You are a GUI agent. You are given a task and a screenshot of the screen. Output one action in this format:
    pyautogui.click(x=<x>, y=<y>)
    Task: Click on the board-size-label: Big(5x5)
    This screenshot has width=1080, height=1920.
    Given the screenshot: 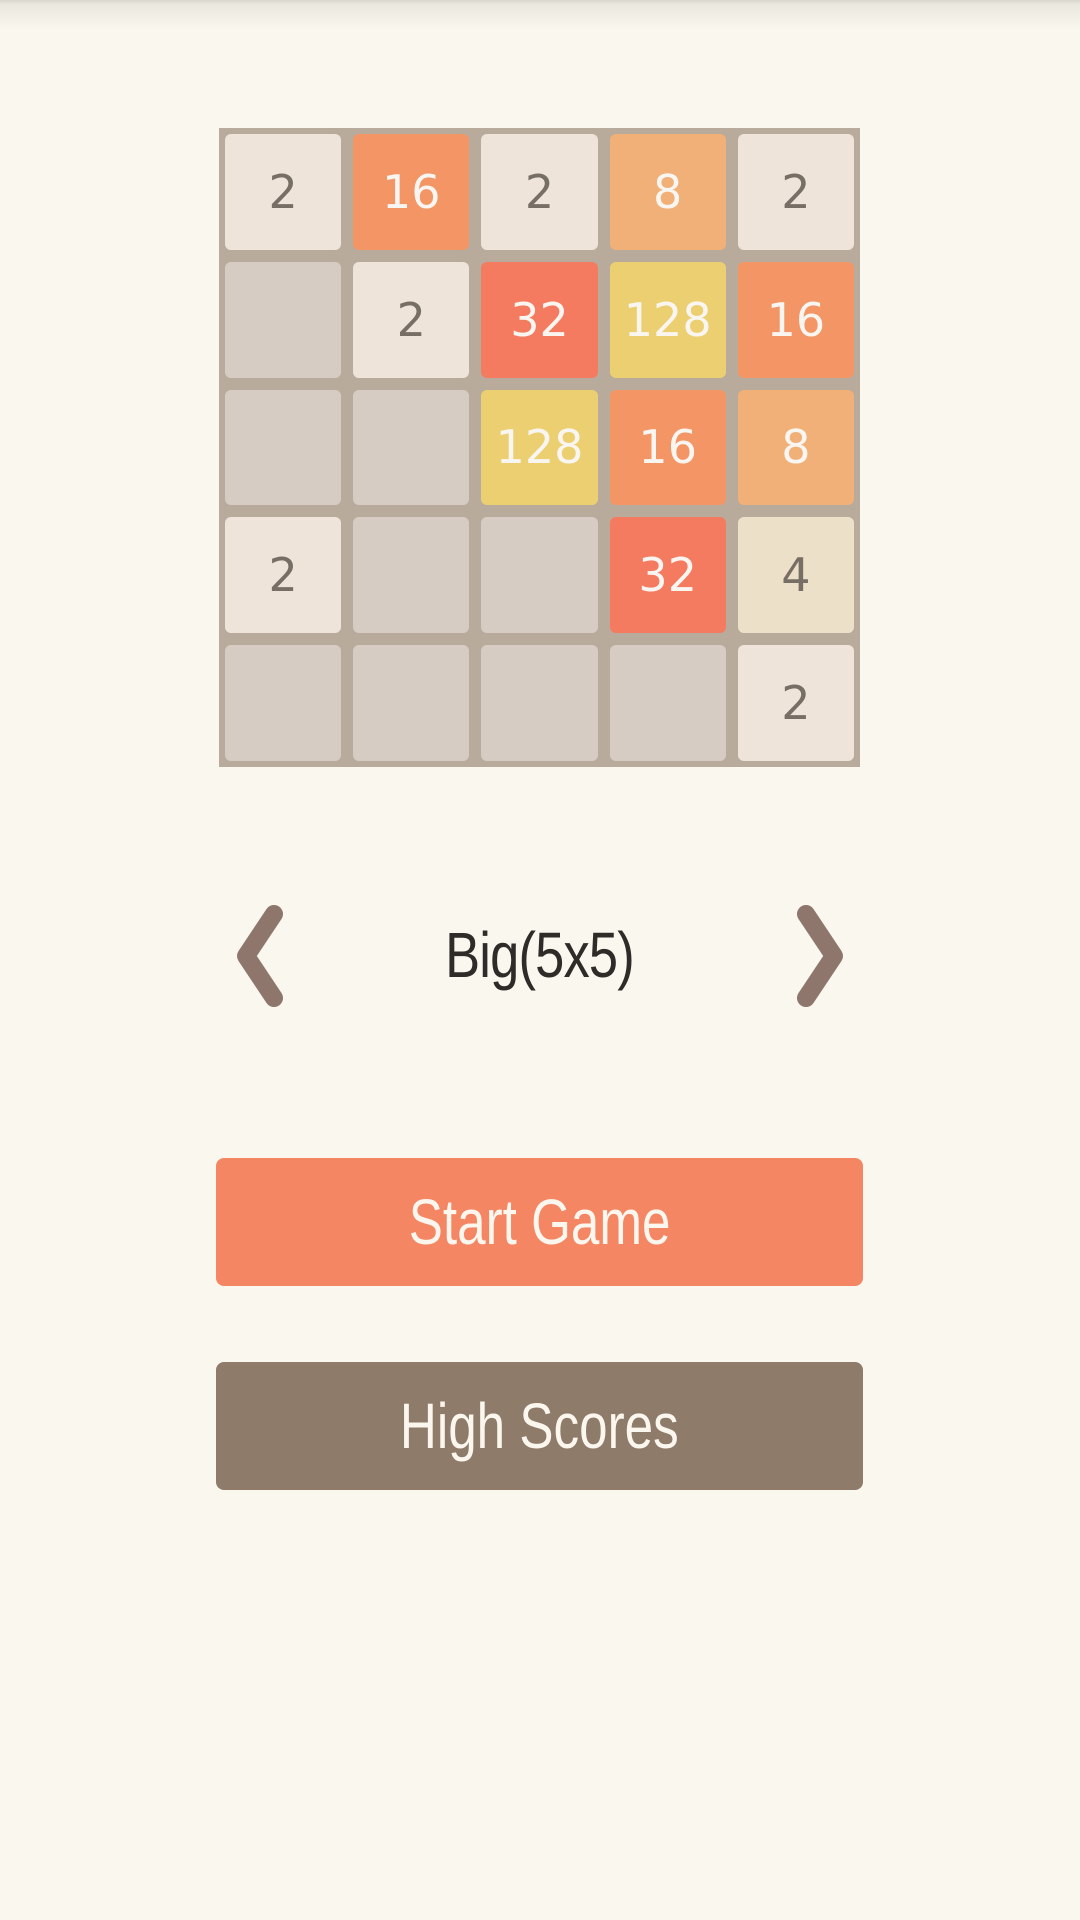 What is the action you would take?
    pyautogui.click(x=540, y=955)
    